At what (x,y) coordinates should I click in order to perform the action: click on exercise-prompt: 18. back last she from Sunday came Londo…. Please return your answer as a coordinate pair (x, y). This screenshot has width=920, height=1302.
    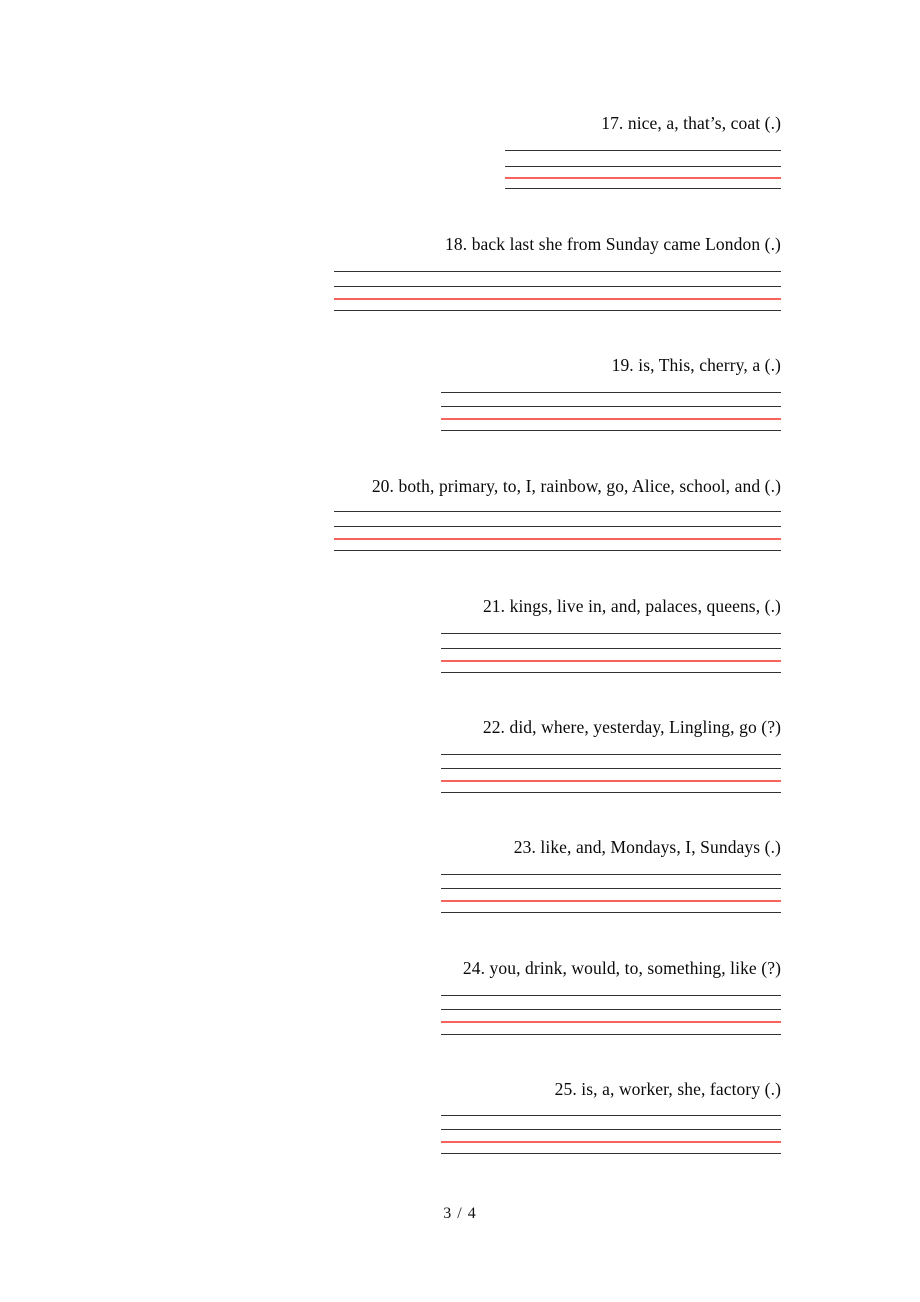
    Looking at the image, I should click on (613, 244).